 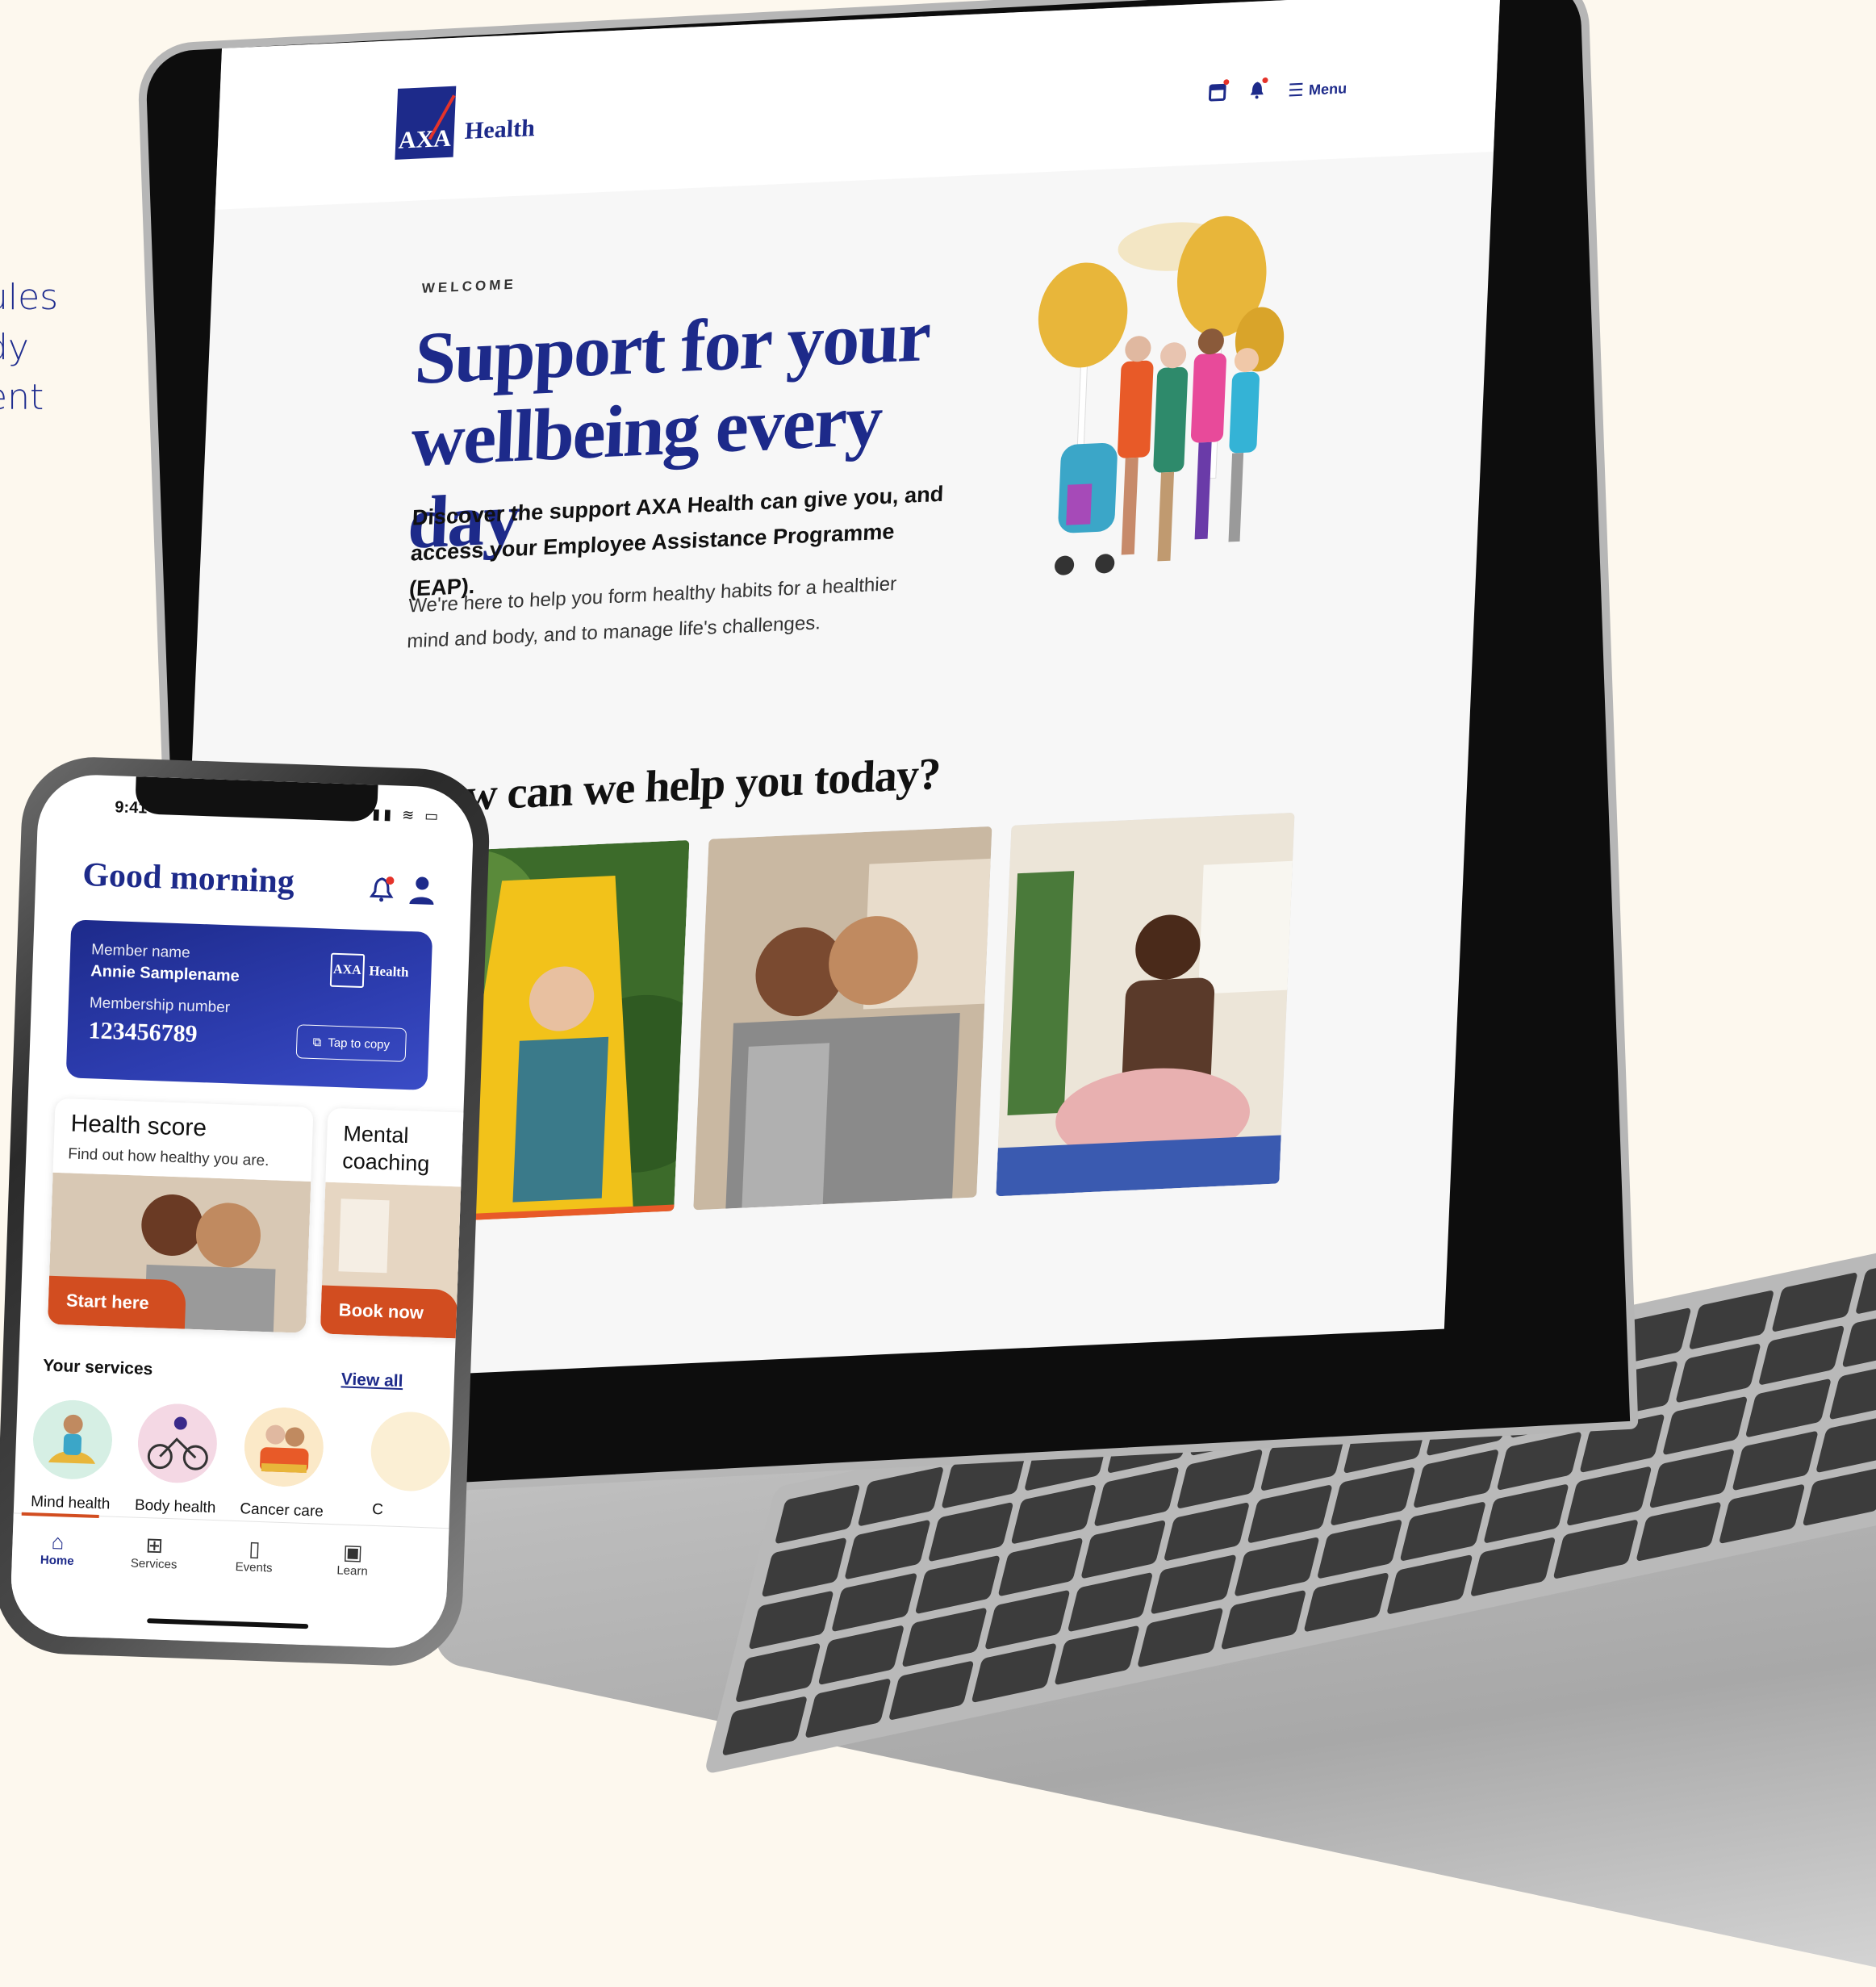 I want to click on events-icon: ▯, so click(x=254, y=1549).